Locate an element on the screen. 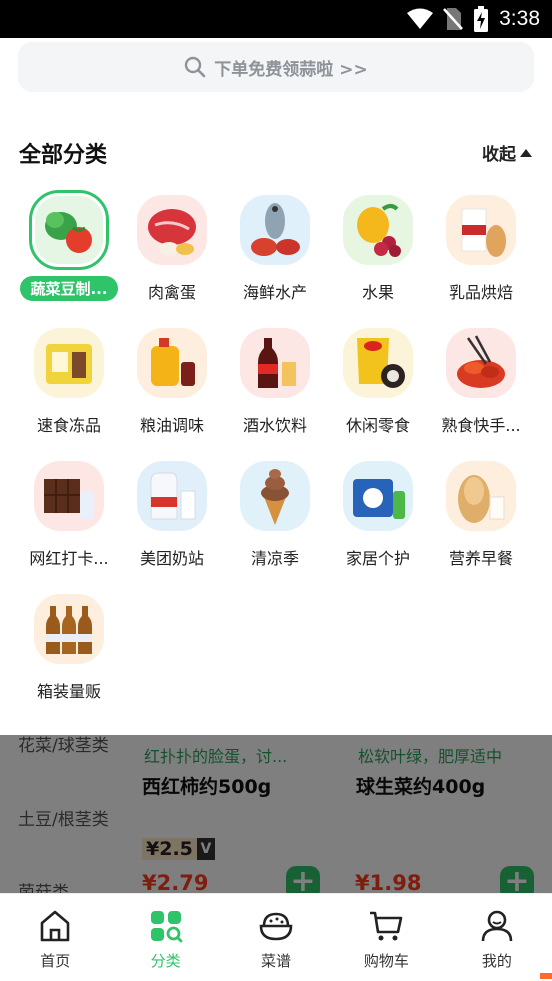  corner-marker is located at coordinates (546, 976).